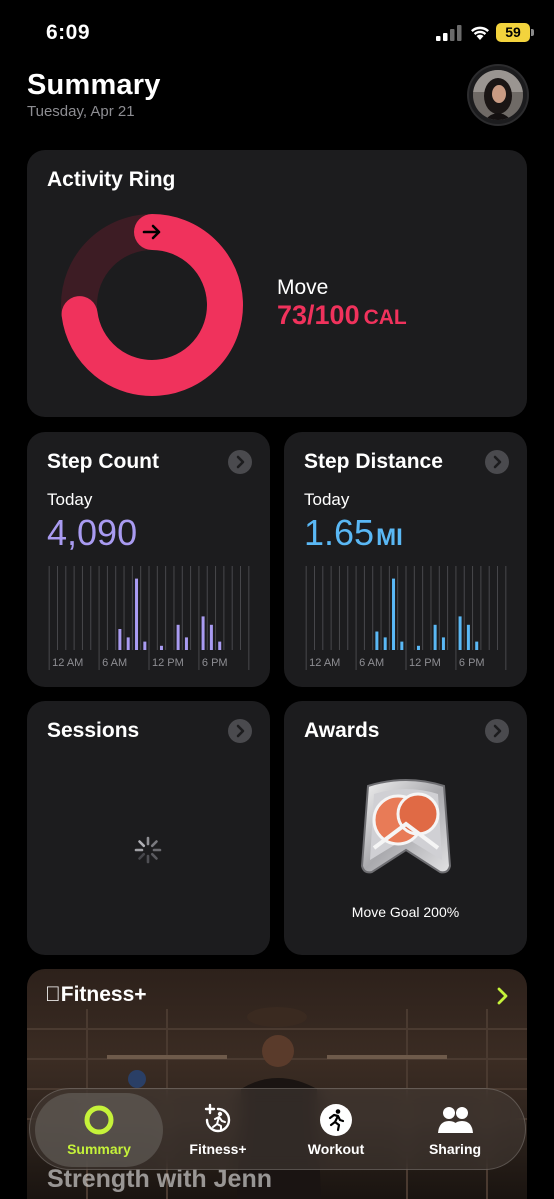 This screenshot has height=1199, width=554. I want to click on step-distance-unit: MI, so click(389, 537).